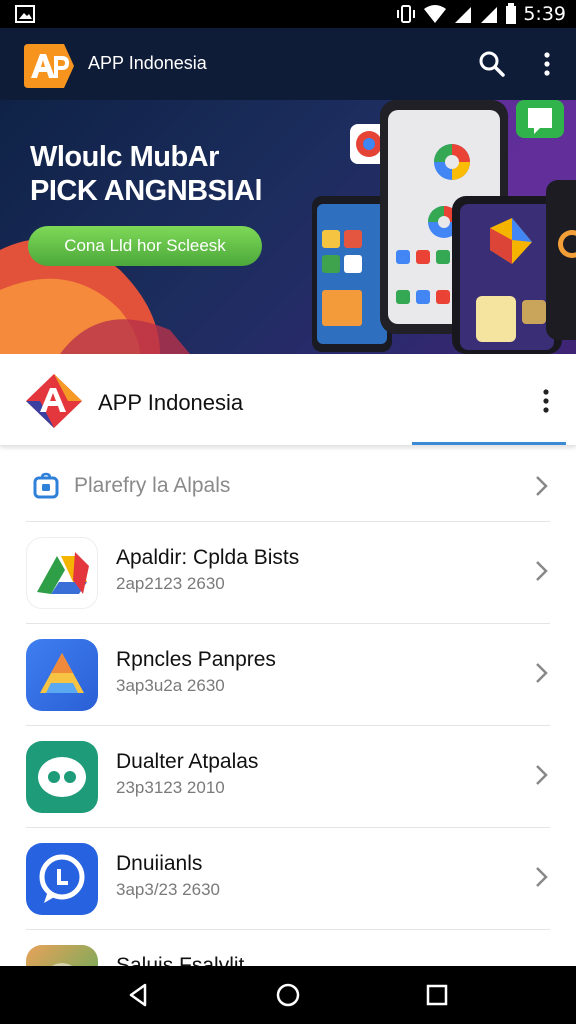 The width and height of the screenshot is (576, 1024). Describe the element at coordinates (146, 191) in the screenshot. I see `banner-headline-line-2: PICK ANGNBSIAl` at that location.